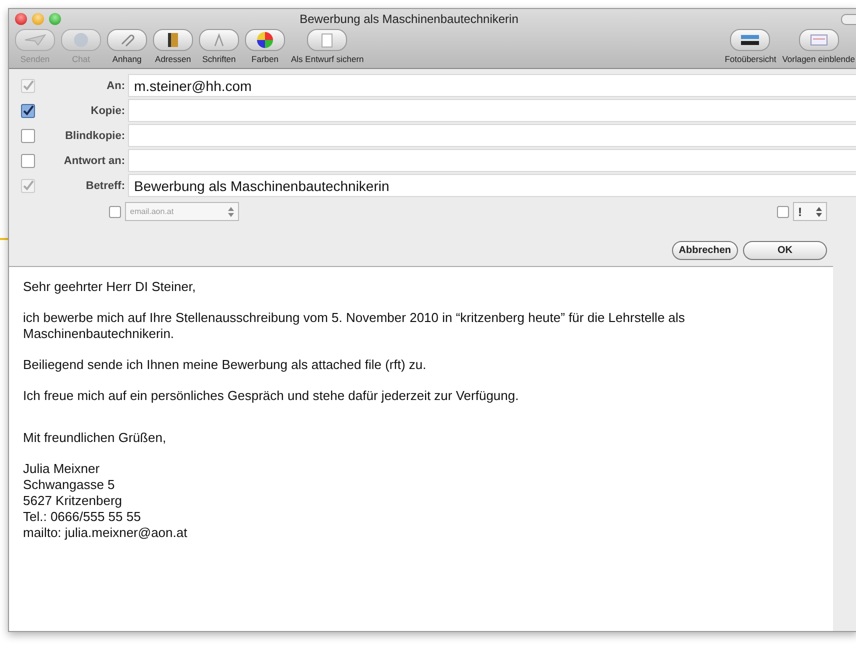 Image resolution: width=856 pixels, height=659 pixels. What do you see at coordinates (819, 40) in the screenshot?
I see `template-icon` at bounding box center [819, 40].